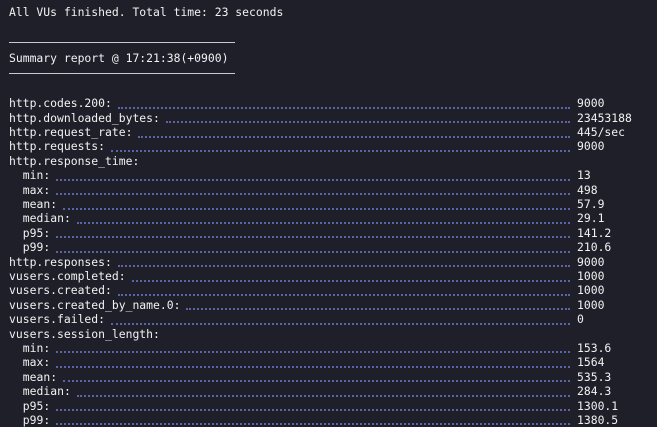 The image size is (657, 427). I want to click on metric-row: vusers.created_by_name.0: 1000, so click(333, 305).